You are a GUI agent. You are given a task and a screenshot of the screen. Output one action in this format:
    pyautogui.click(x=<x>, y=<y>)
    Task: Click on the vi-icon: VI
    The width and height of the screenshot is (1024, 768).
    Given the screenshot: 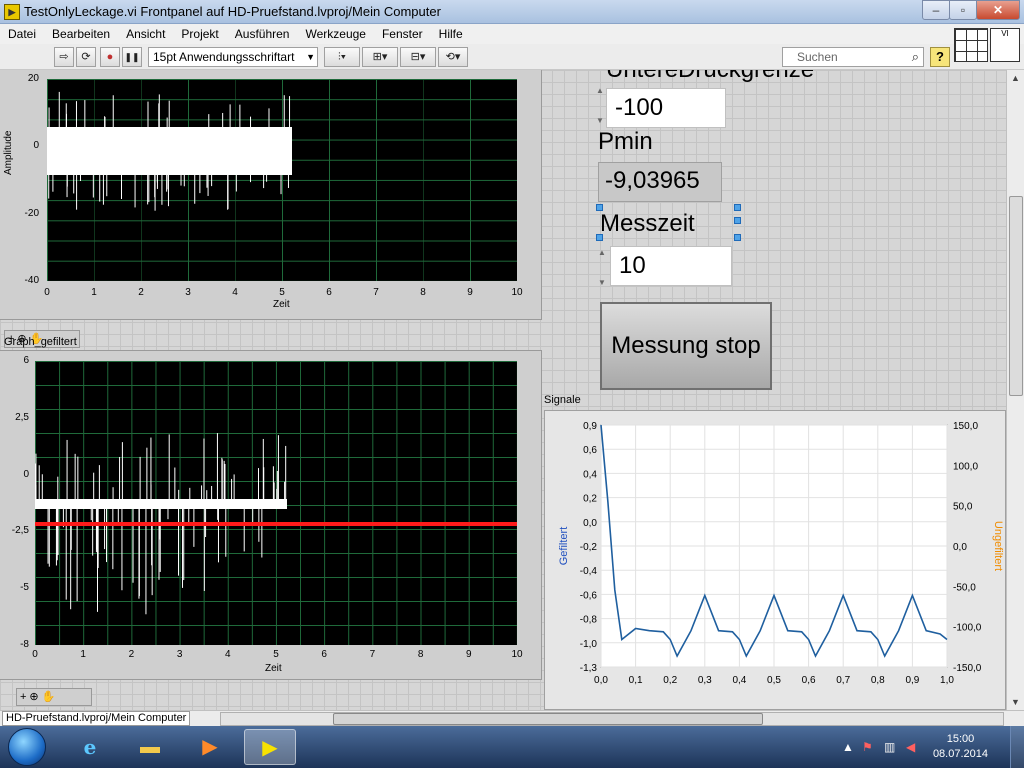 What is the action you would take?
    pyautogui.click(x=1005, y=45)
    